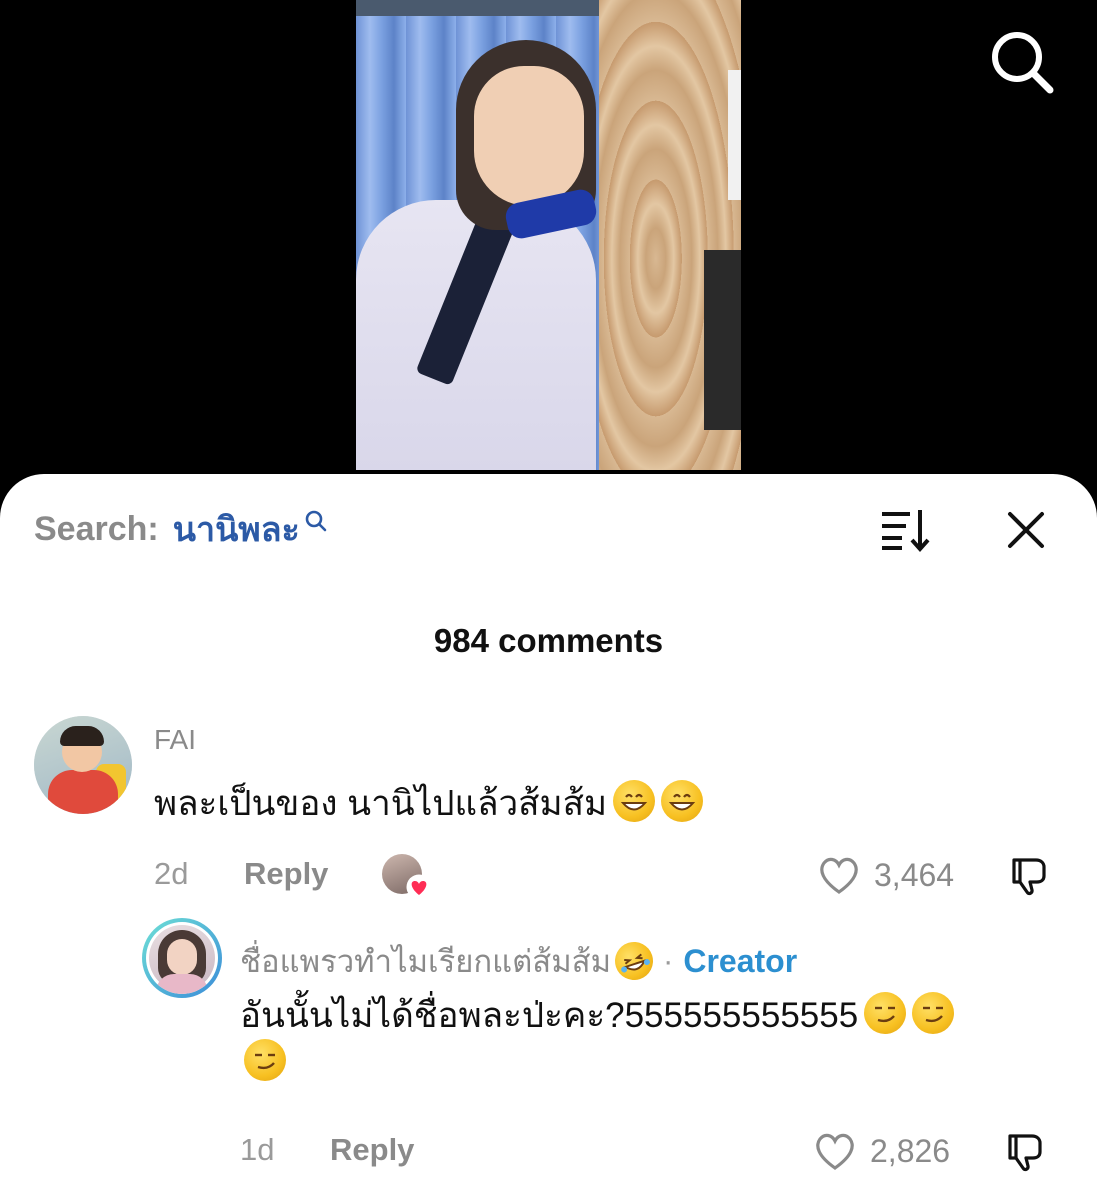  What do you see at coordinates (83, 765) in the screenshot?
I see `avatar` at bounding box center [83, 765].